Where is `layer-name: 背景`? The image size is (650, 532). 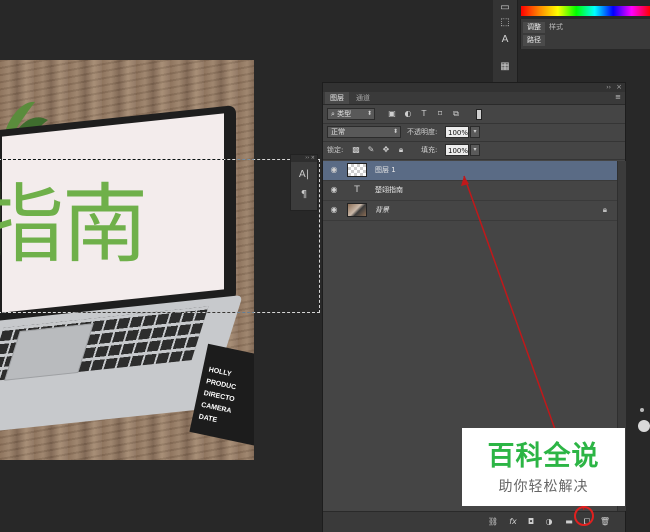
layer-name: 背景 is located at coordinates (382, 210).